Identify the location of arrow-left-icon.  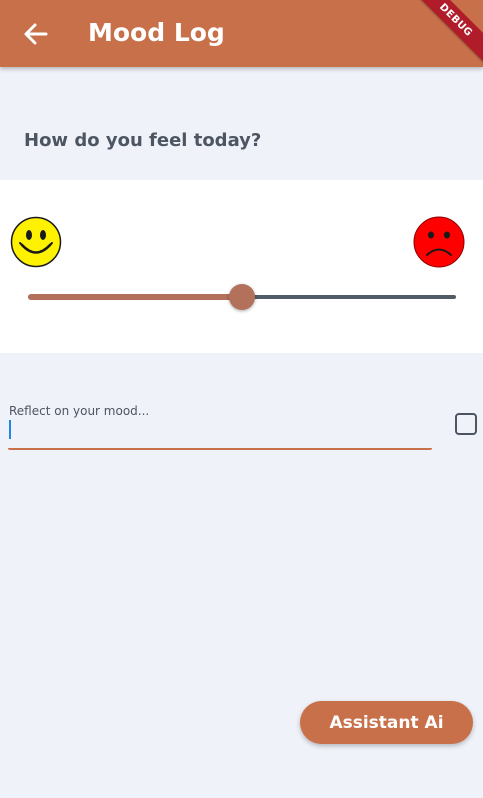
(36, 34).